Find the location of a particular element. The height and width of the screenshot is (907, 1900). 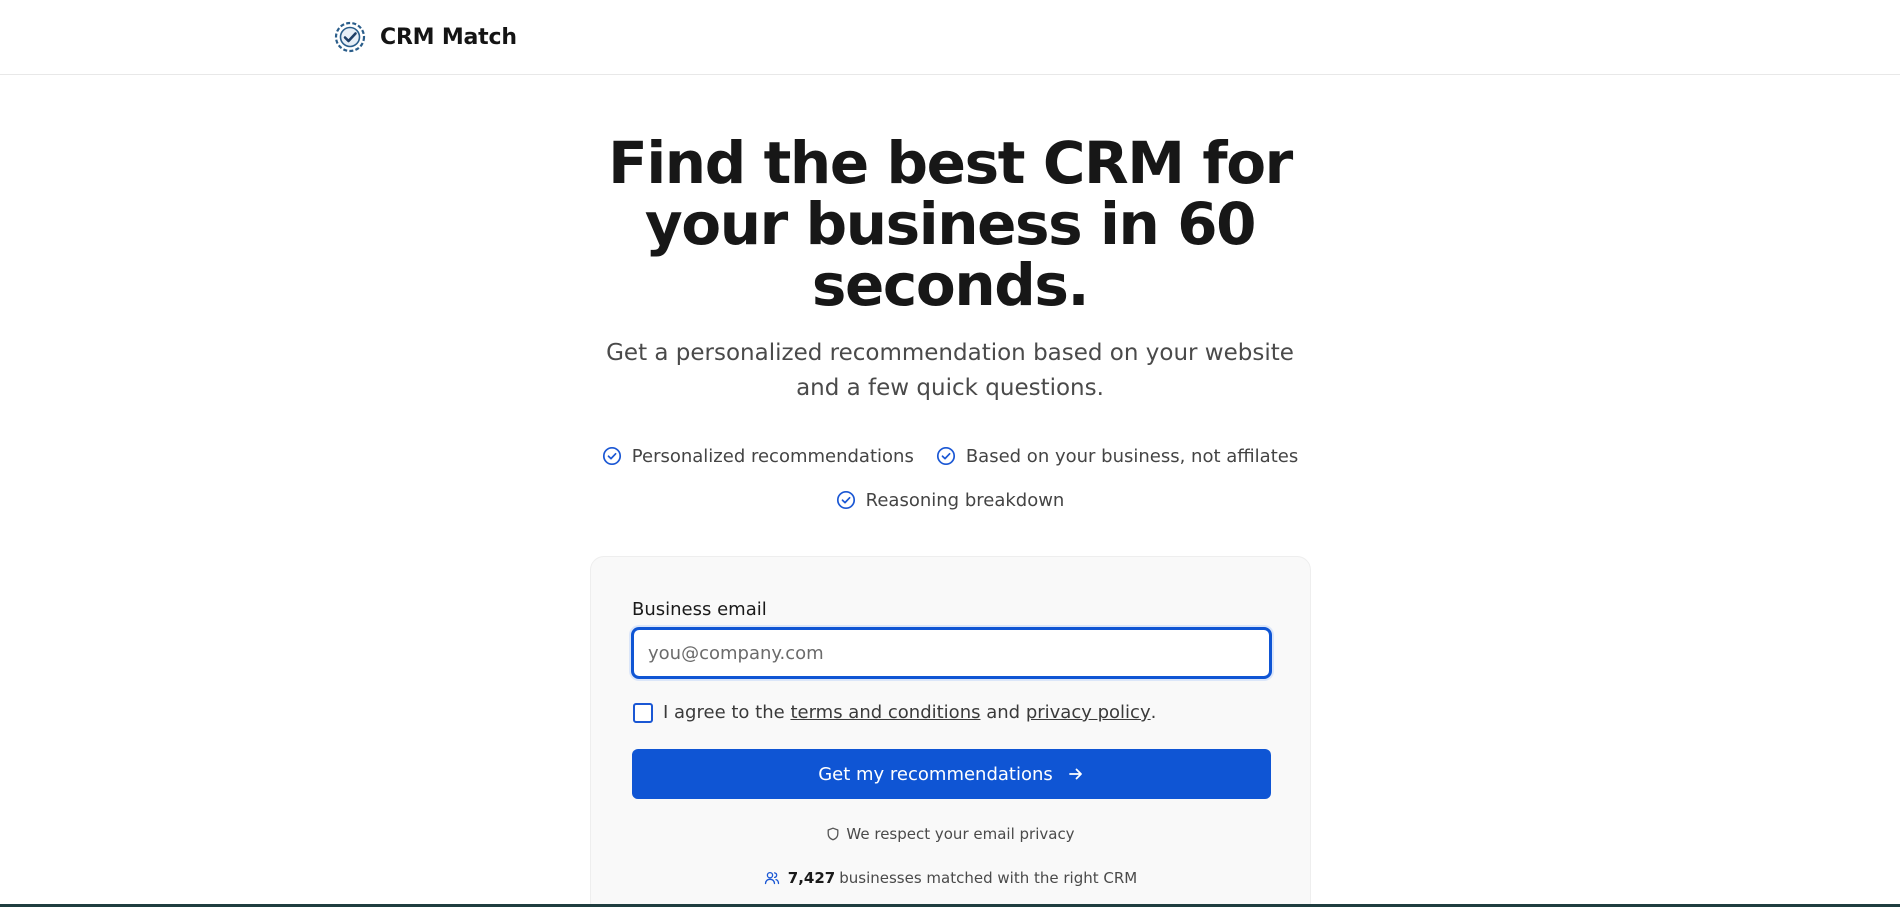

agree-prefix: I agree to the is located at coordinates (724, 712).